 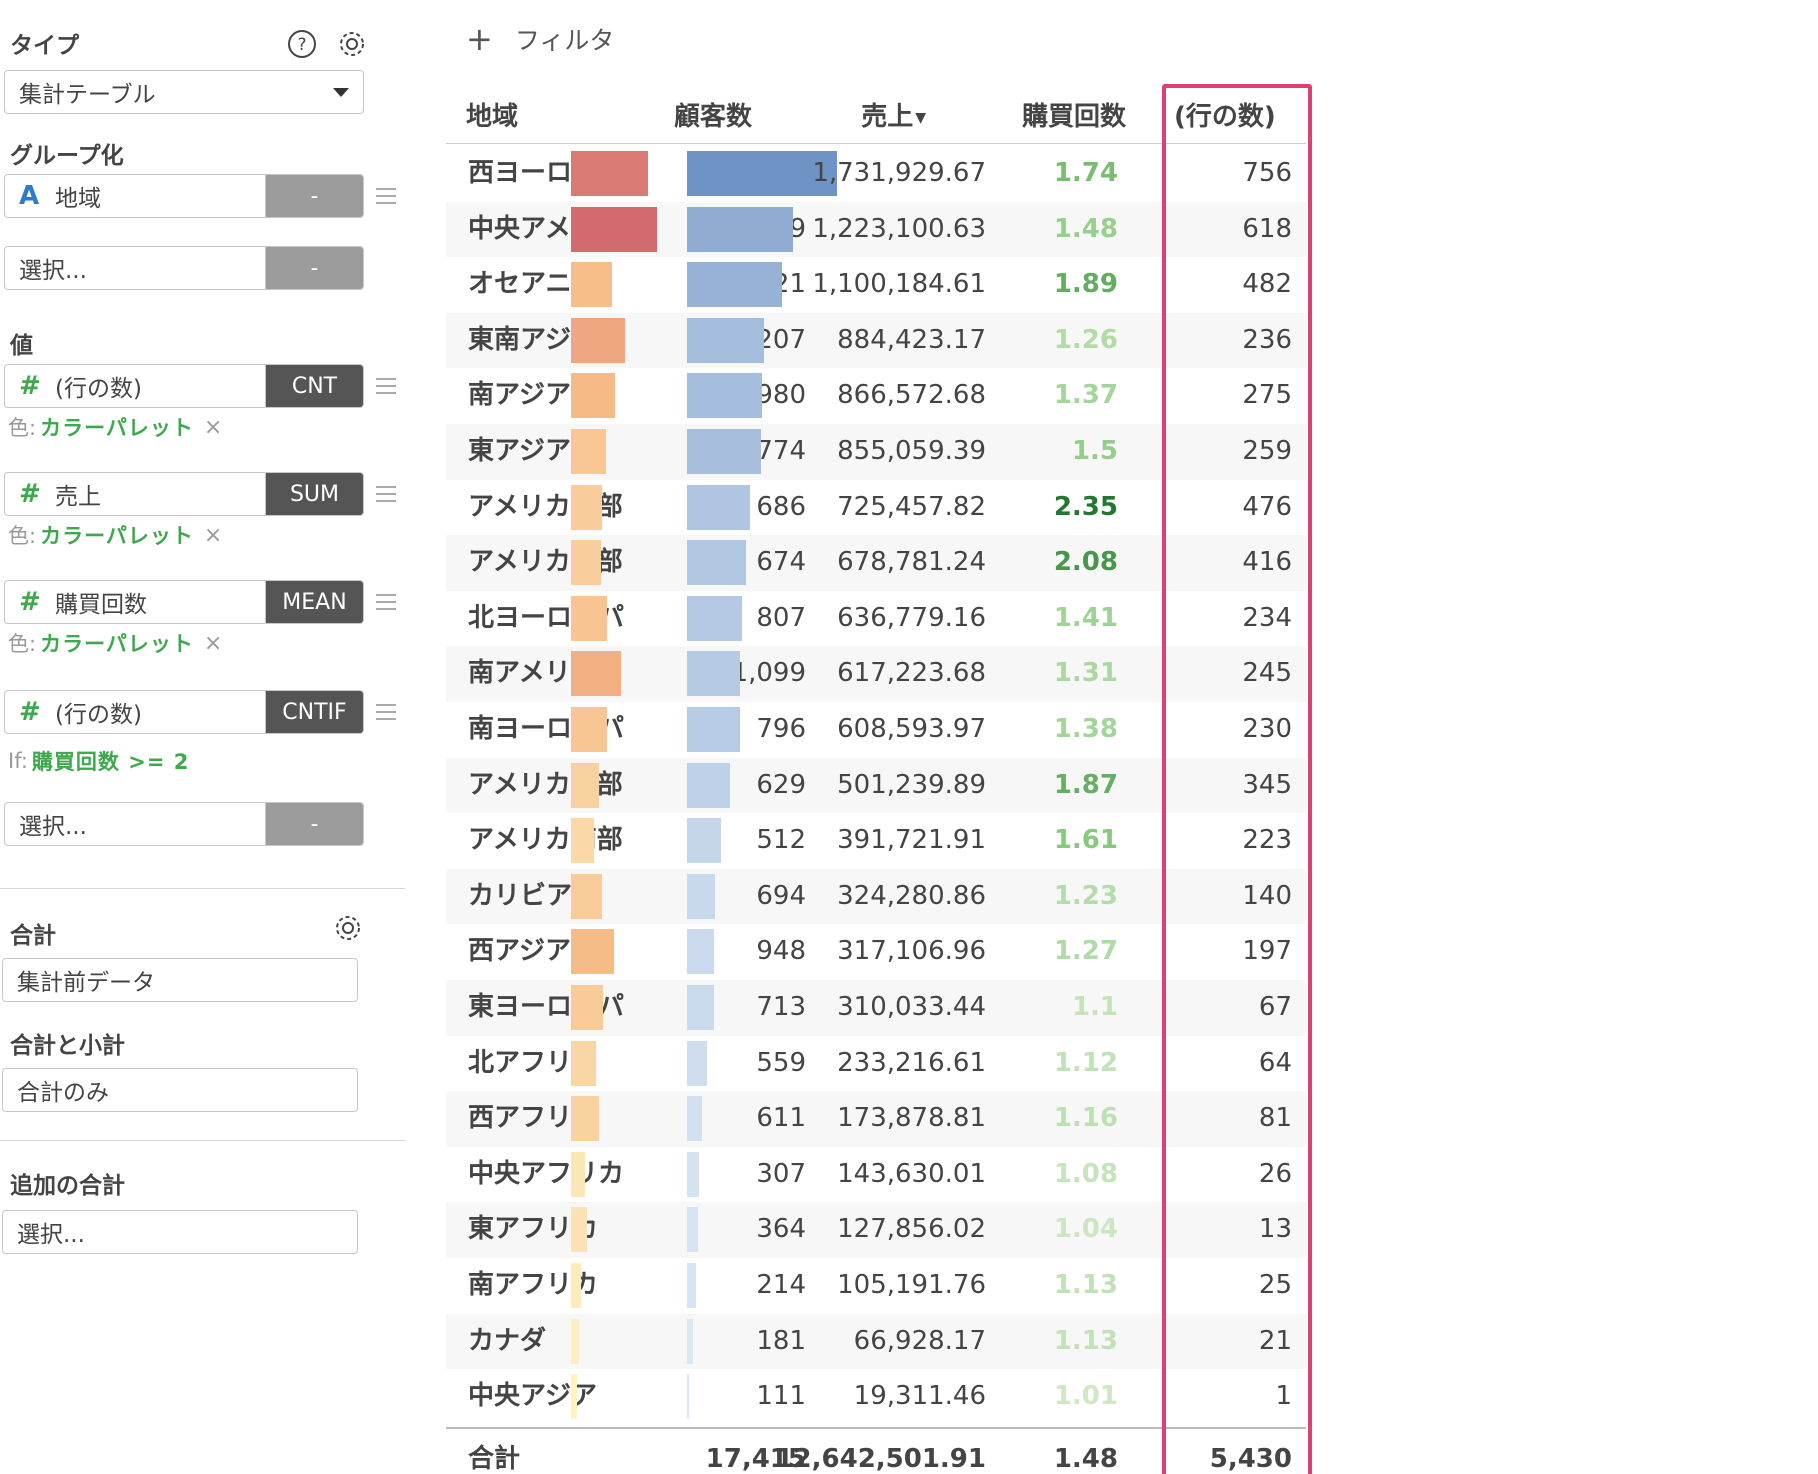 I want to click on subtotal-select-value: 合計のみ, so click(x=63, y=1093).